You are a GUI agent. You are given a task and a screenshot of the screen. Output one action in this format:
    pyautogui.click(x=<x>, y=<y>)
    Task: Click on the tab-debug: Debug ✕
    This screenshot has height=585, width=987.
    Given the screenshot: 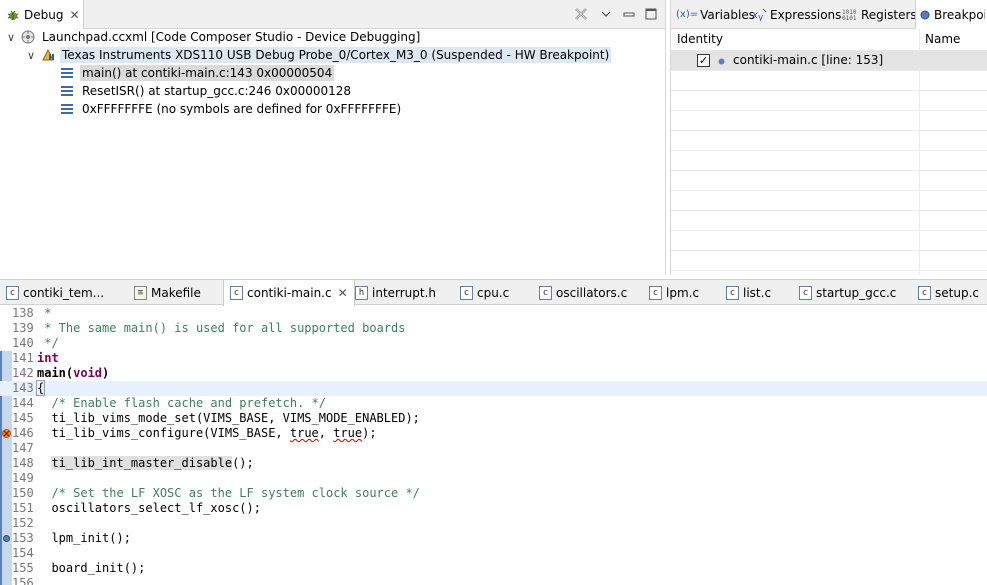 What is the action you would take?
    pyautogui.click(x=42, y=14)
    